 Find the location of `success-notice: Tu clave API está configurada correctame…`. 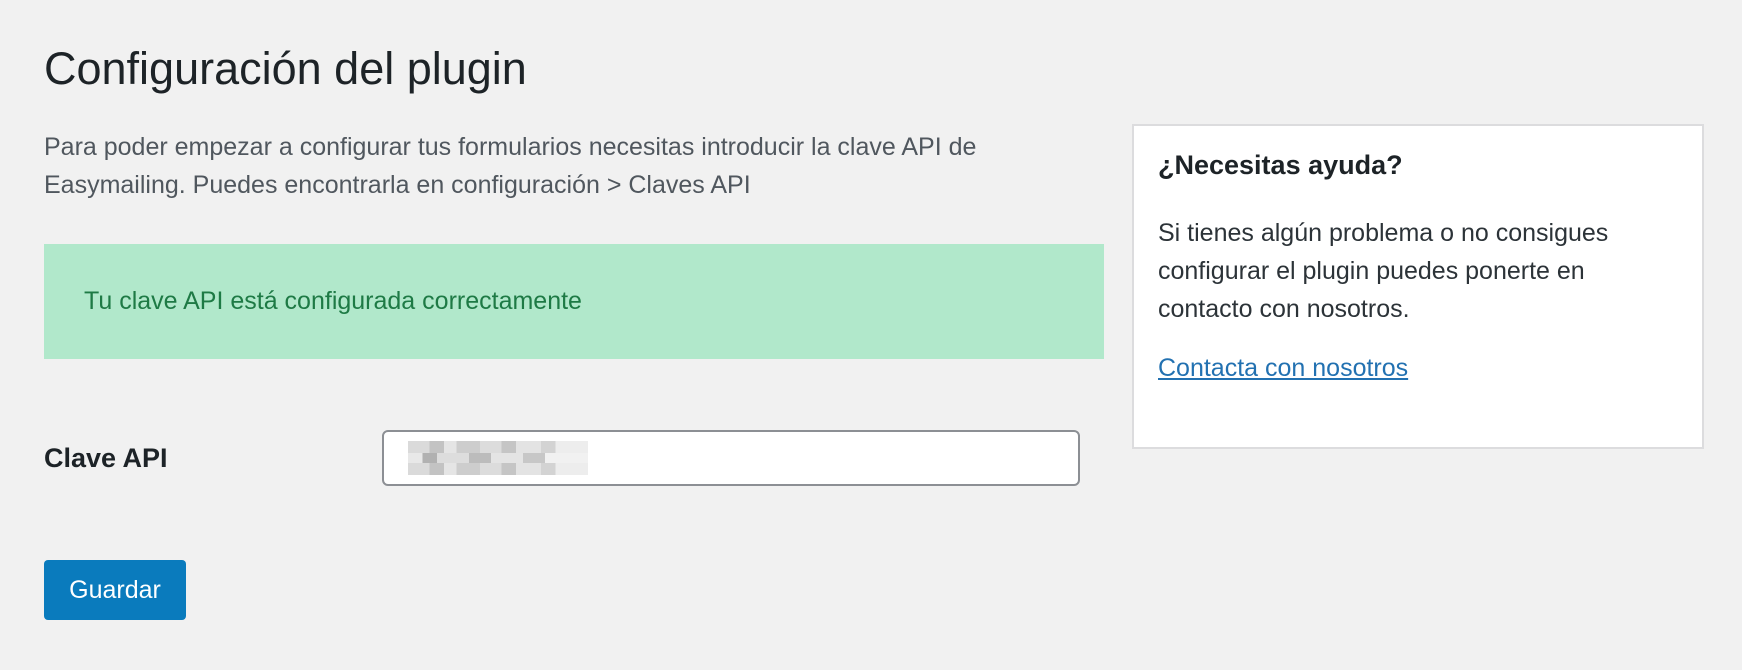

success-notice: Tu clave API está configurada correctame… is located at coordinates (574, 301).